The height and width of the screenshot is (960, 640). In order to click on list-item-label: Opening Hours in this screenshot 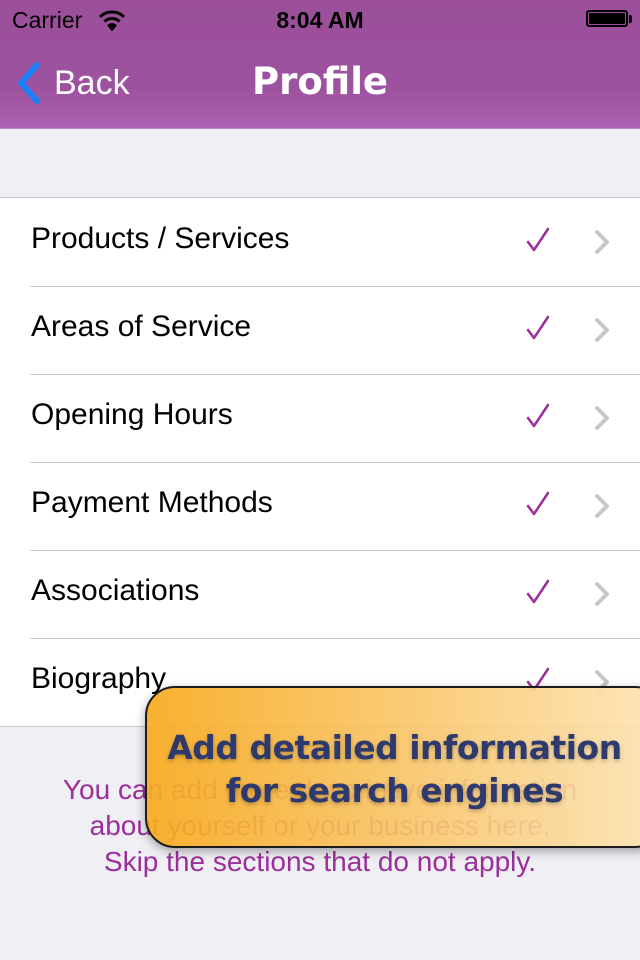, I will do `click(132, 414)`.